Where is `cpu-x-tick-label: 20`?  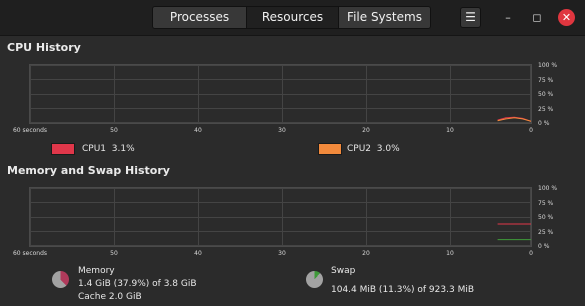 cpu-x-tick-label: 20 is located at coordinates (366, 130).